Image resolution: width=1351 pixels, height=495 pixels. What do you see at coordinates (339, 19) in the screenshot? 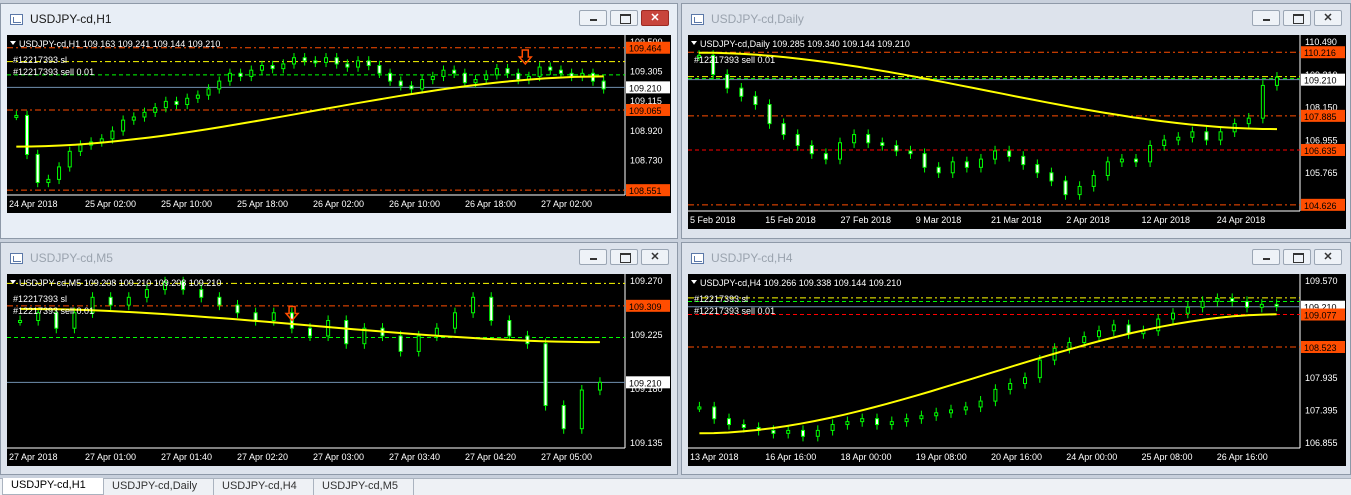
I see `window-titlebar: USDJPY-cd,H1 ✕` at bounding box center [339, 19].